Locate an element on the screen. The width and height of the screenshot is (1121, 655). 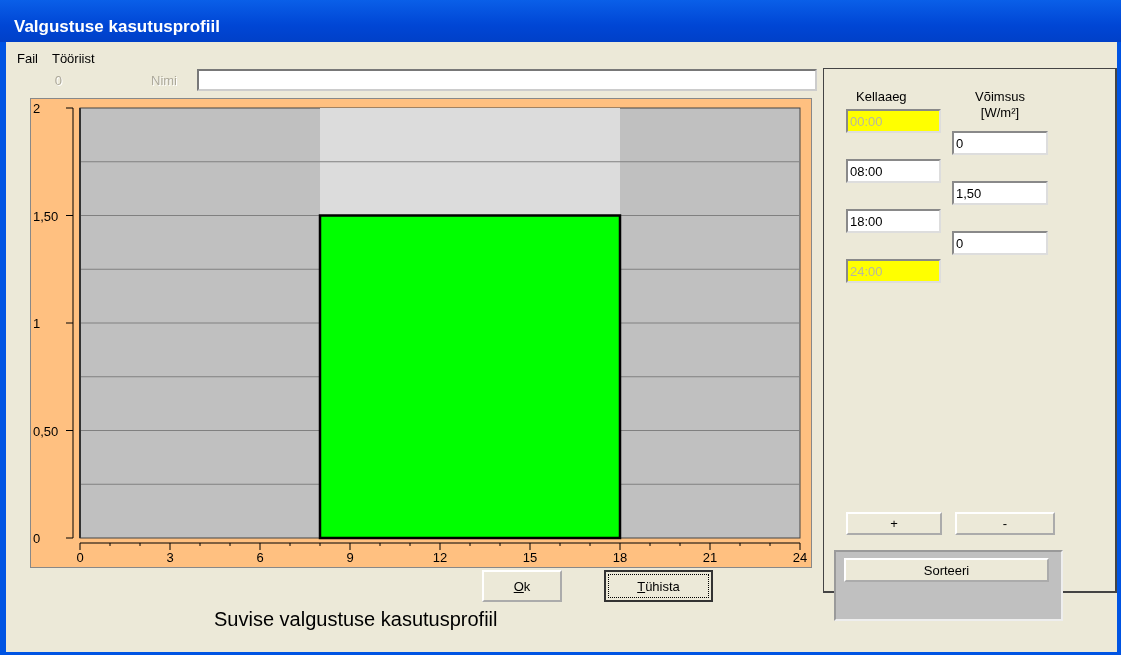
menu-item: Tööriist is located at coordinates (73, 59).